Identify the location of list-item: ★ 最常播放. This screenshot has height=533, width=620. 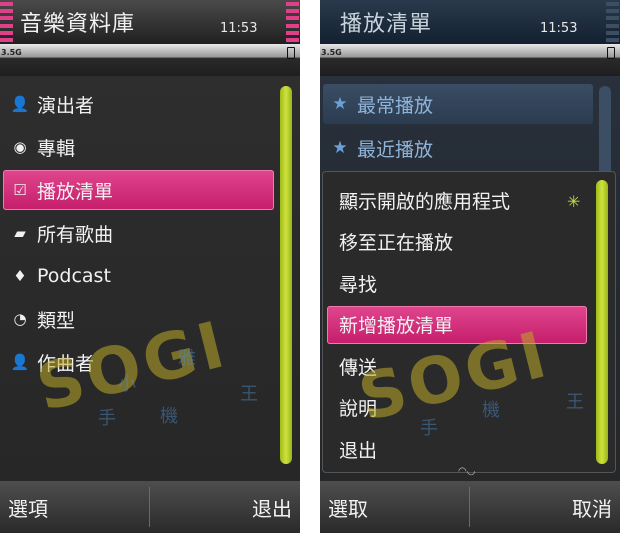
(458, 104).